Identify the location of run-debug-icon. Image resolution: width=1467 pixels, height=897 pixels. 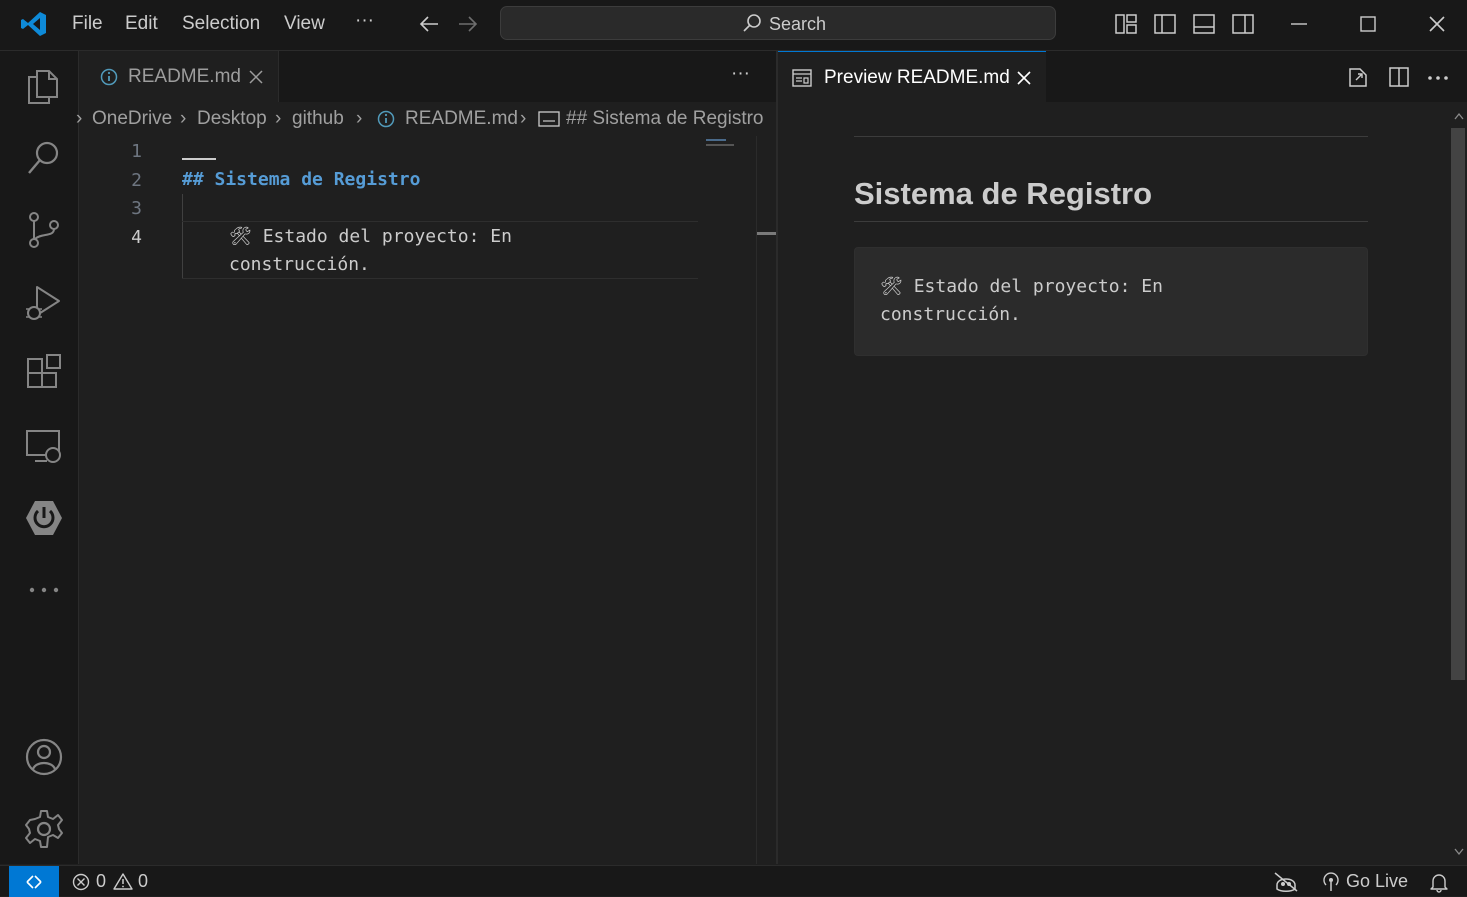
(44, 302).